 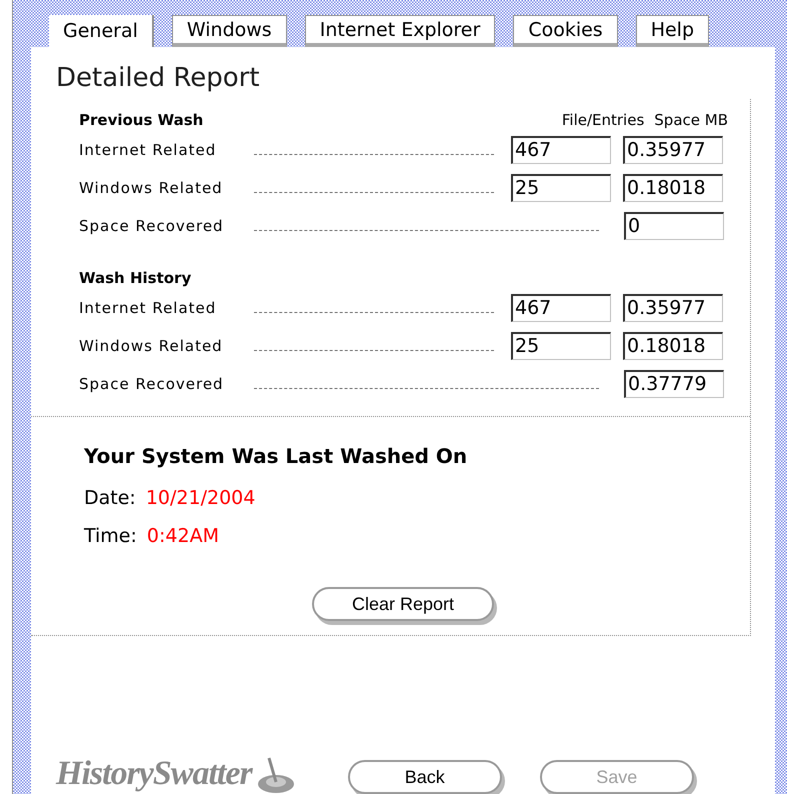 I want to click on section-heading: Wash History, so click(x=135, y=278).